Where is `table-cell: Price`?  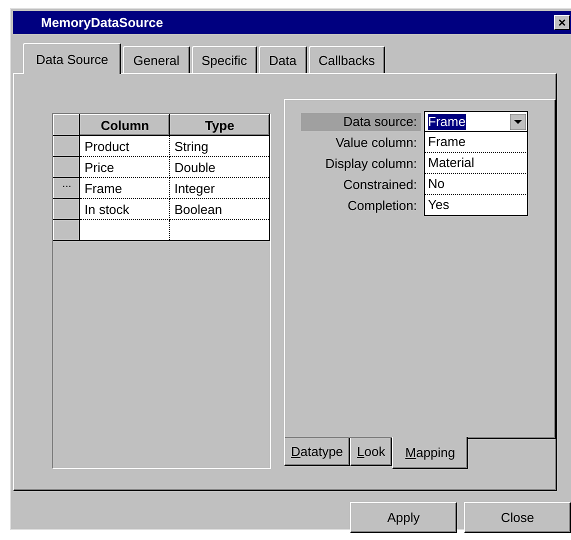
table-cell: Price is located at coordinates (125, 167).